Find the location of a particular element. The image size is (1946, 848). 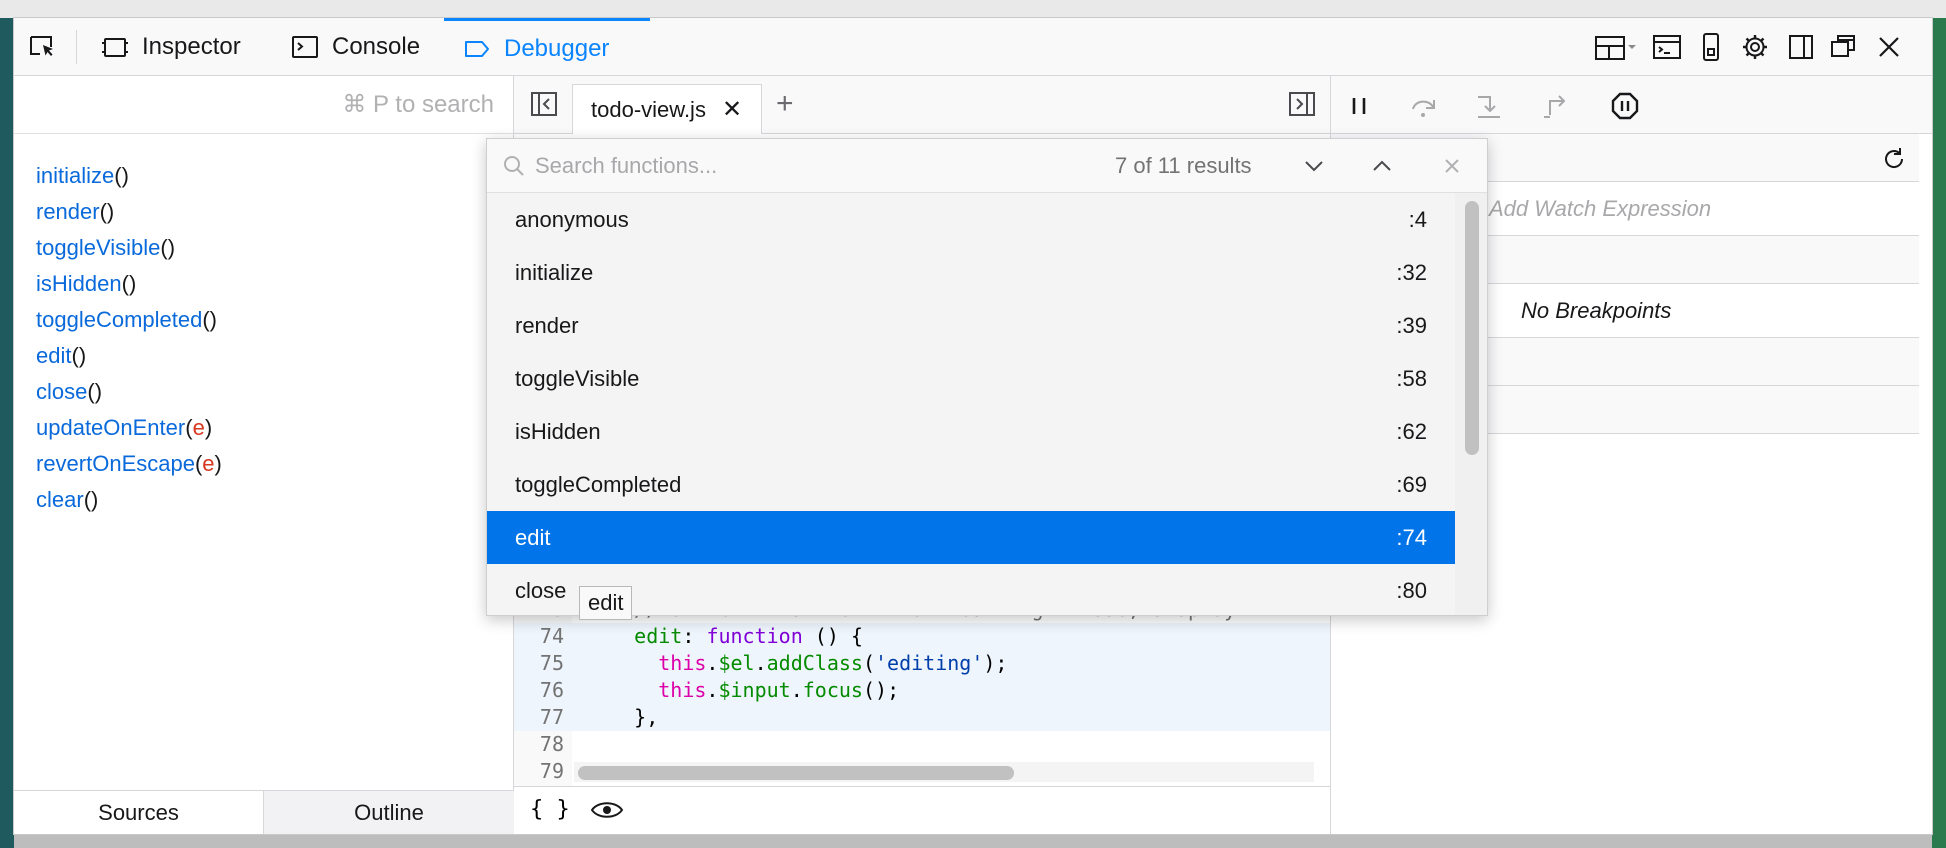

file-tab-label: todo-view.js is located at coordinates (648, 109).